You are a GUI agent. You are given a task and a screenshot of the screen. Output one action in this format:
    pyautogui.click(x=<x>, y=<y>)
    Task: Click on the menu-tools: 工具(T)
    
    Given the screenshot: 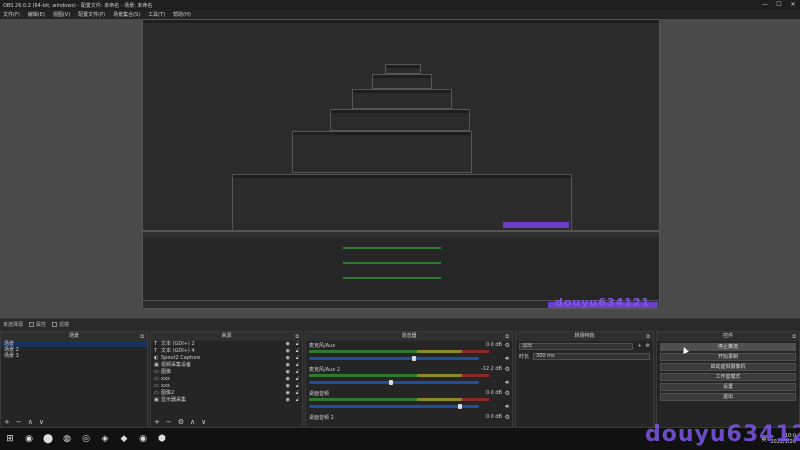 What is the action you would take?
    pyautogui.click(x=156, y=14)
    